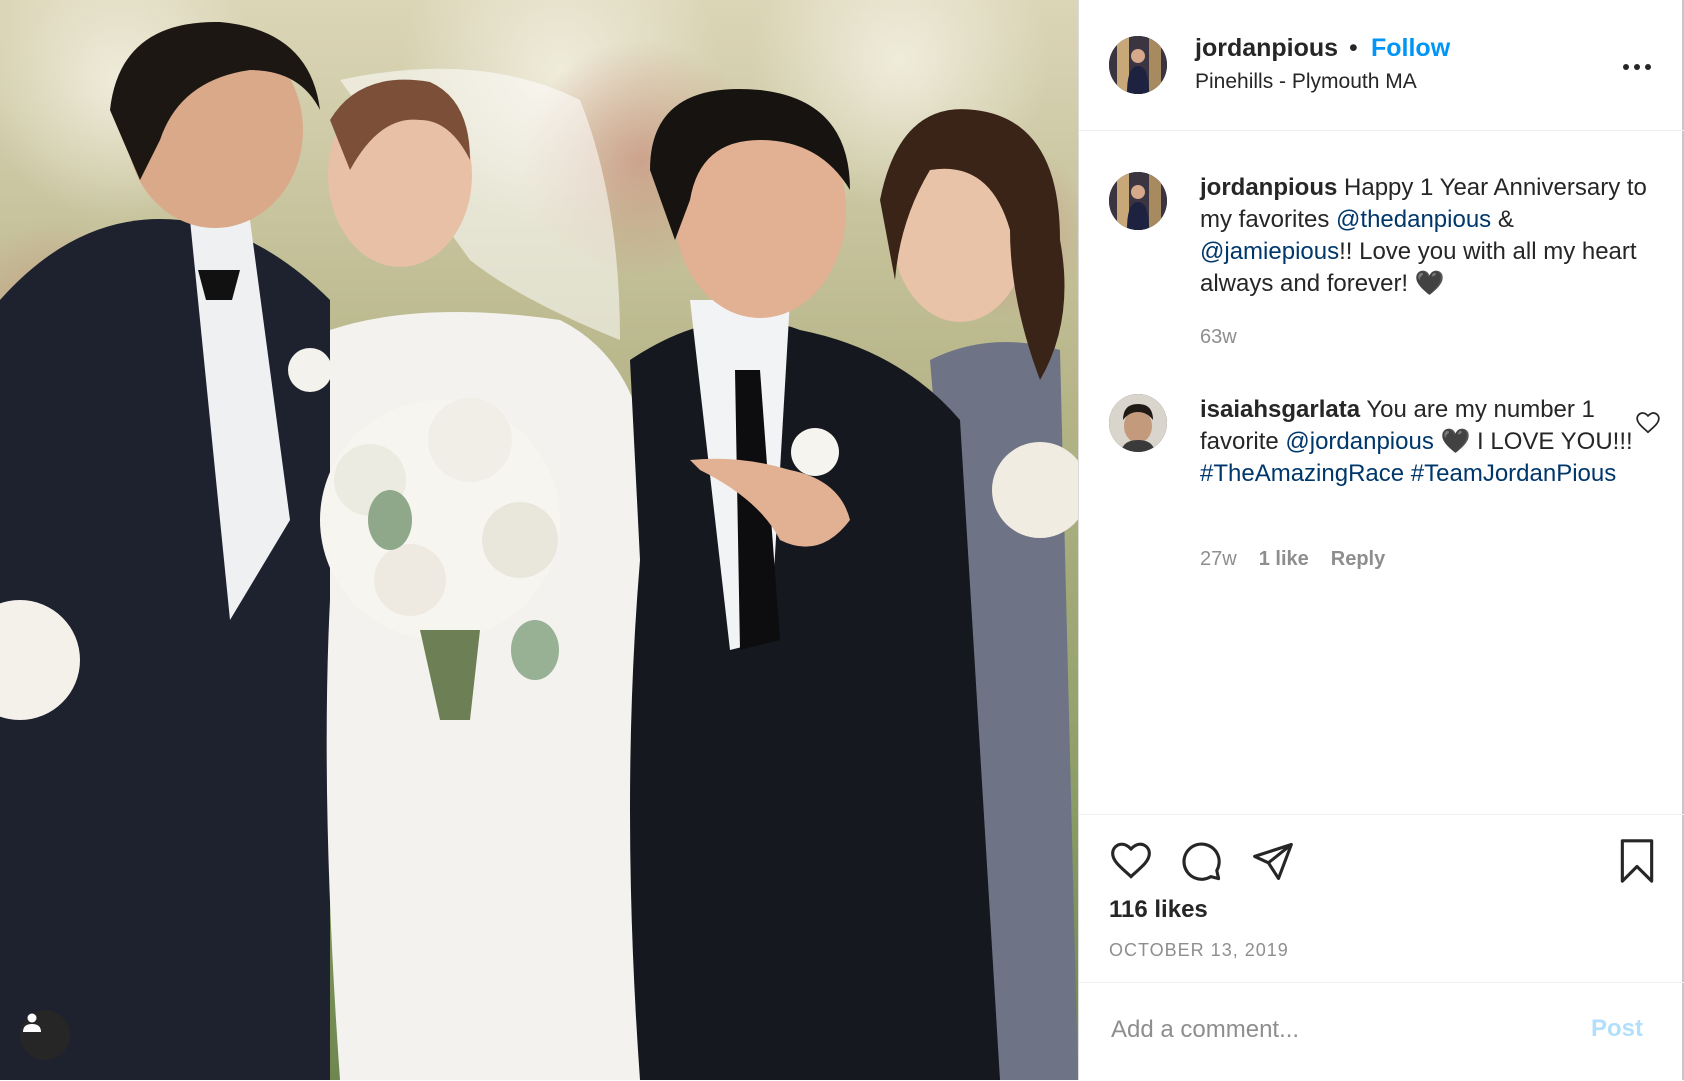  I want to click on caption-text: &, so click(1502, 219).